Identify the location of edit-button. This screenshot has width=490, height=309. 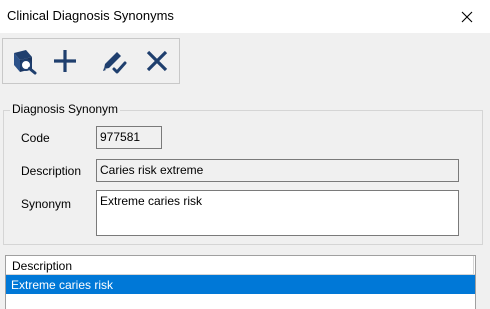
(113, 61).